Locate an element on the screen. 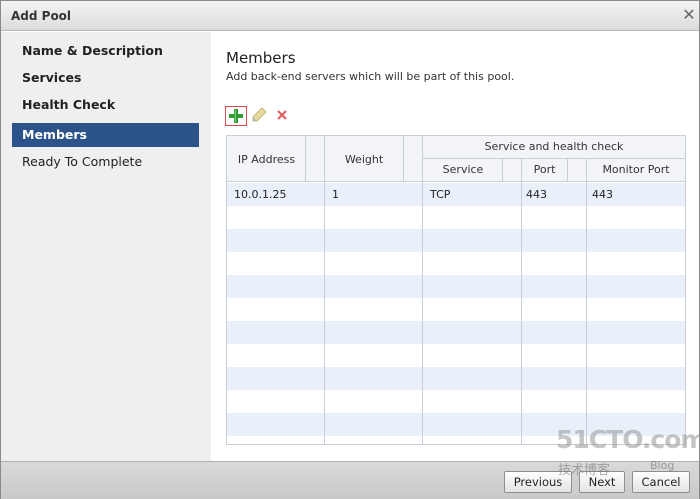  x-icon is located at coordinates (282, 115).